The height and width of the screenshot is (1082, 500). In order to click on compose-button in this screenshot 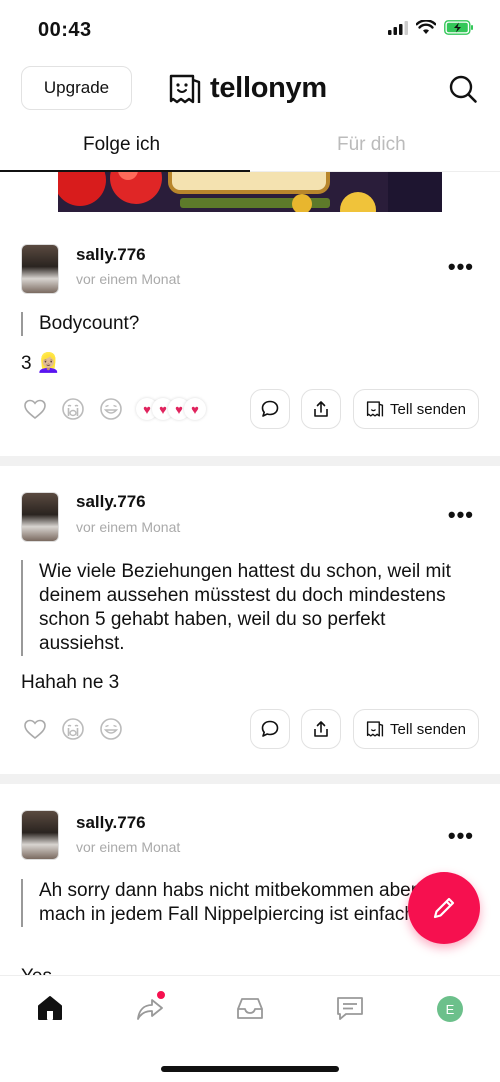, I will do `click(444, 908)`.